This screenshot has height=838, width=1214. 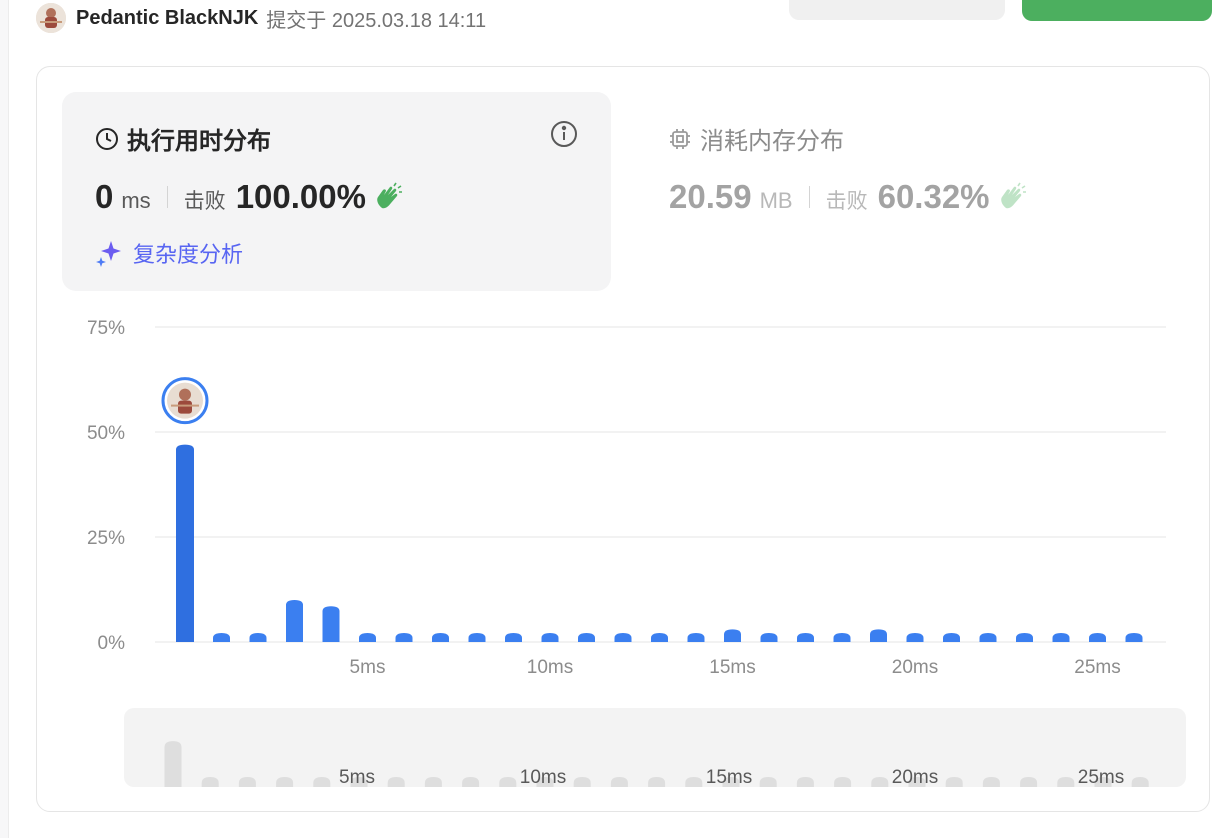 I want to click on mini-x-tick-label: 20ms, so click(x=915, y=777).